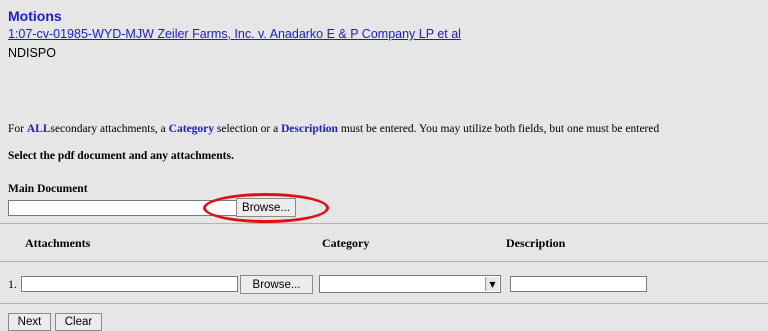  I want to click on attachment-file-input, so click(129, 284).